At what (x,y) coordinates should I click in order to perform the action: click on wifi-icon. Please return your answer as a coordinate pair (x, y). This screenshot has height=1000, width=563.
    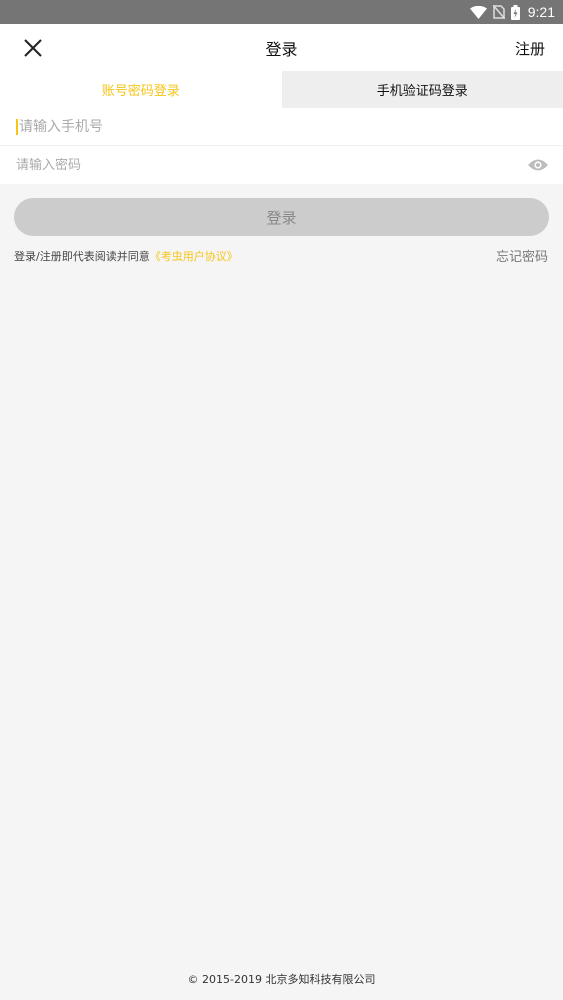
    Looking at the image, I should click on (478, 12).